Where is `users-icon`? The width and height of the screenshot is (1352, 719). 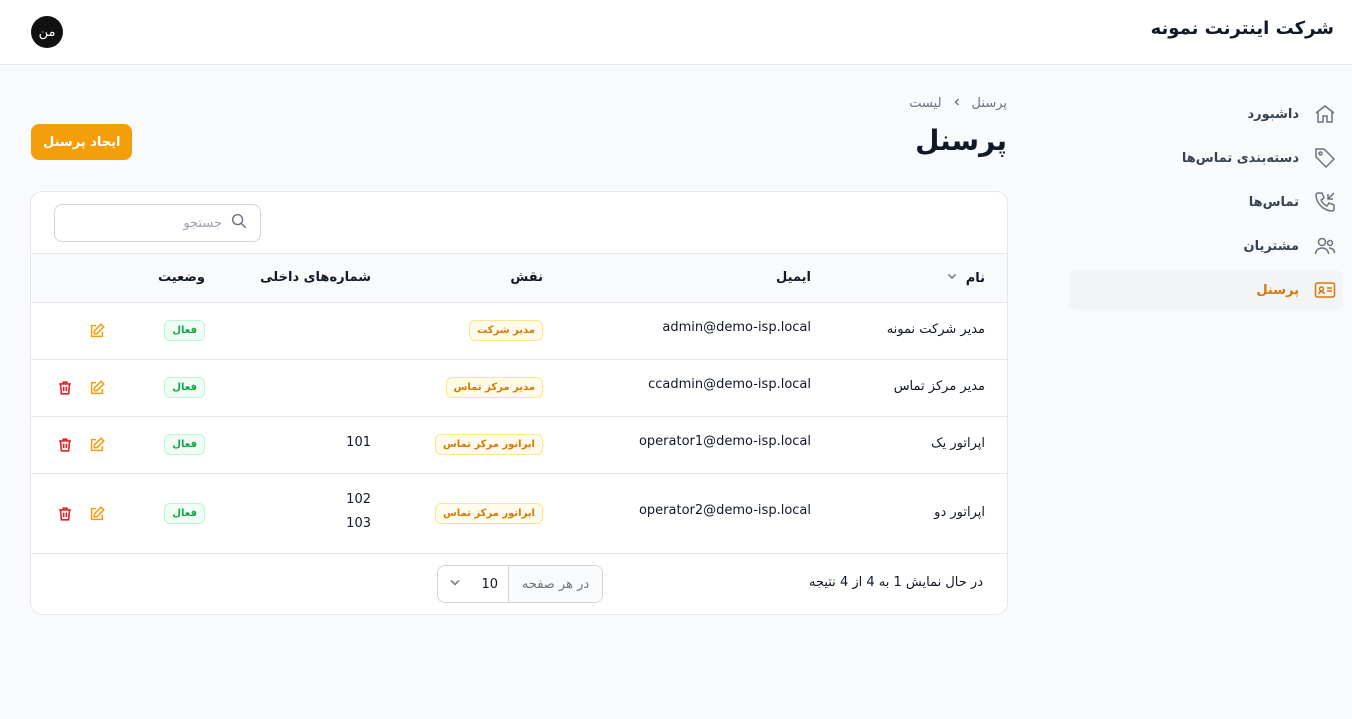
users-icon is located at coordinates (1325, 246).